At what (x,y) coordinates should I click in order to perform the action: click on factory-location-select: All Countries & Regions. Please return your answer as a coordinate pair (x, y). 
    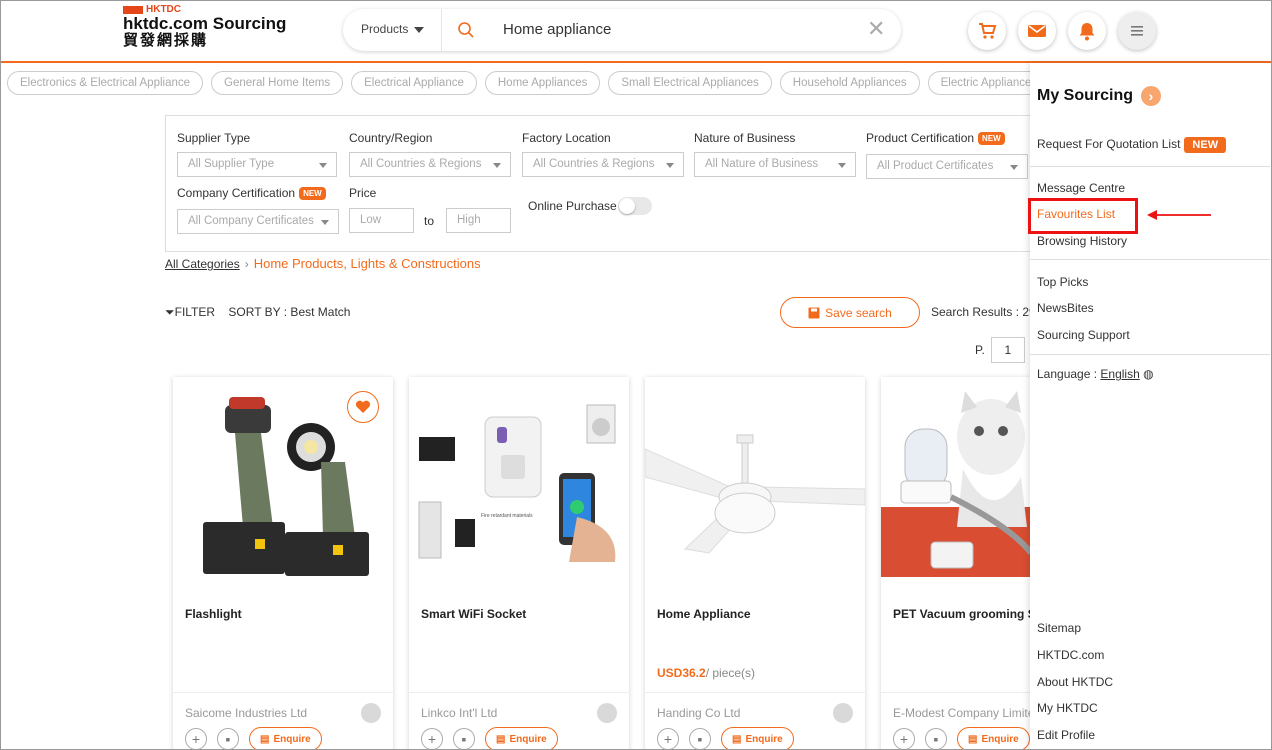
    Looking at the image, I should click on (603, 164).